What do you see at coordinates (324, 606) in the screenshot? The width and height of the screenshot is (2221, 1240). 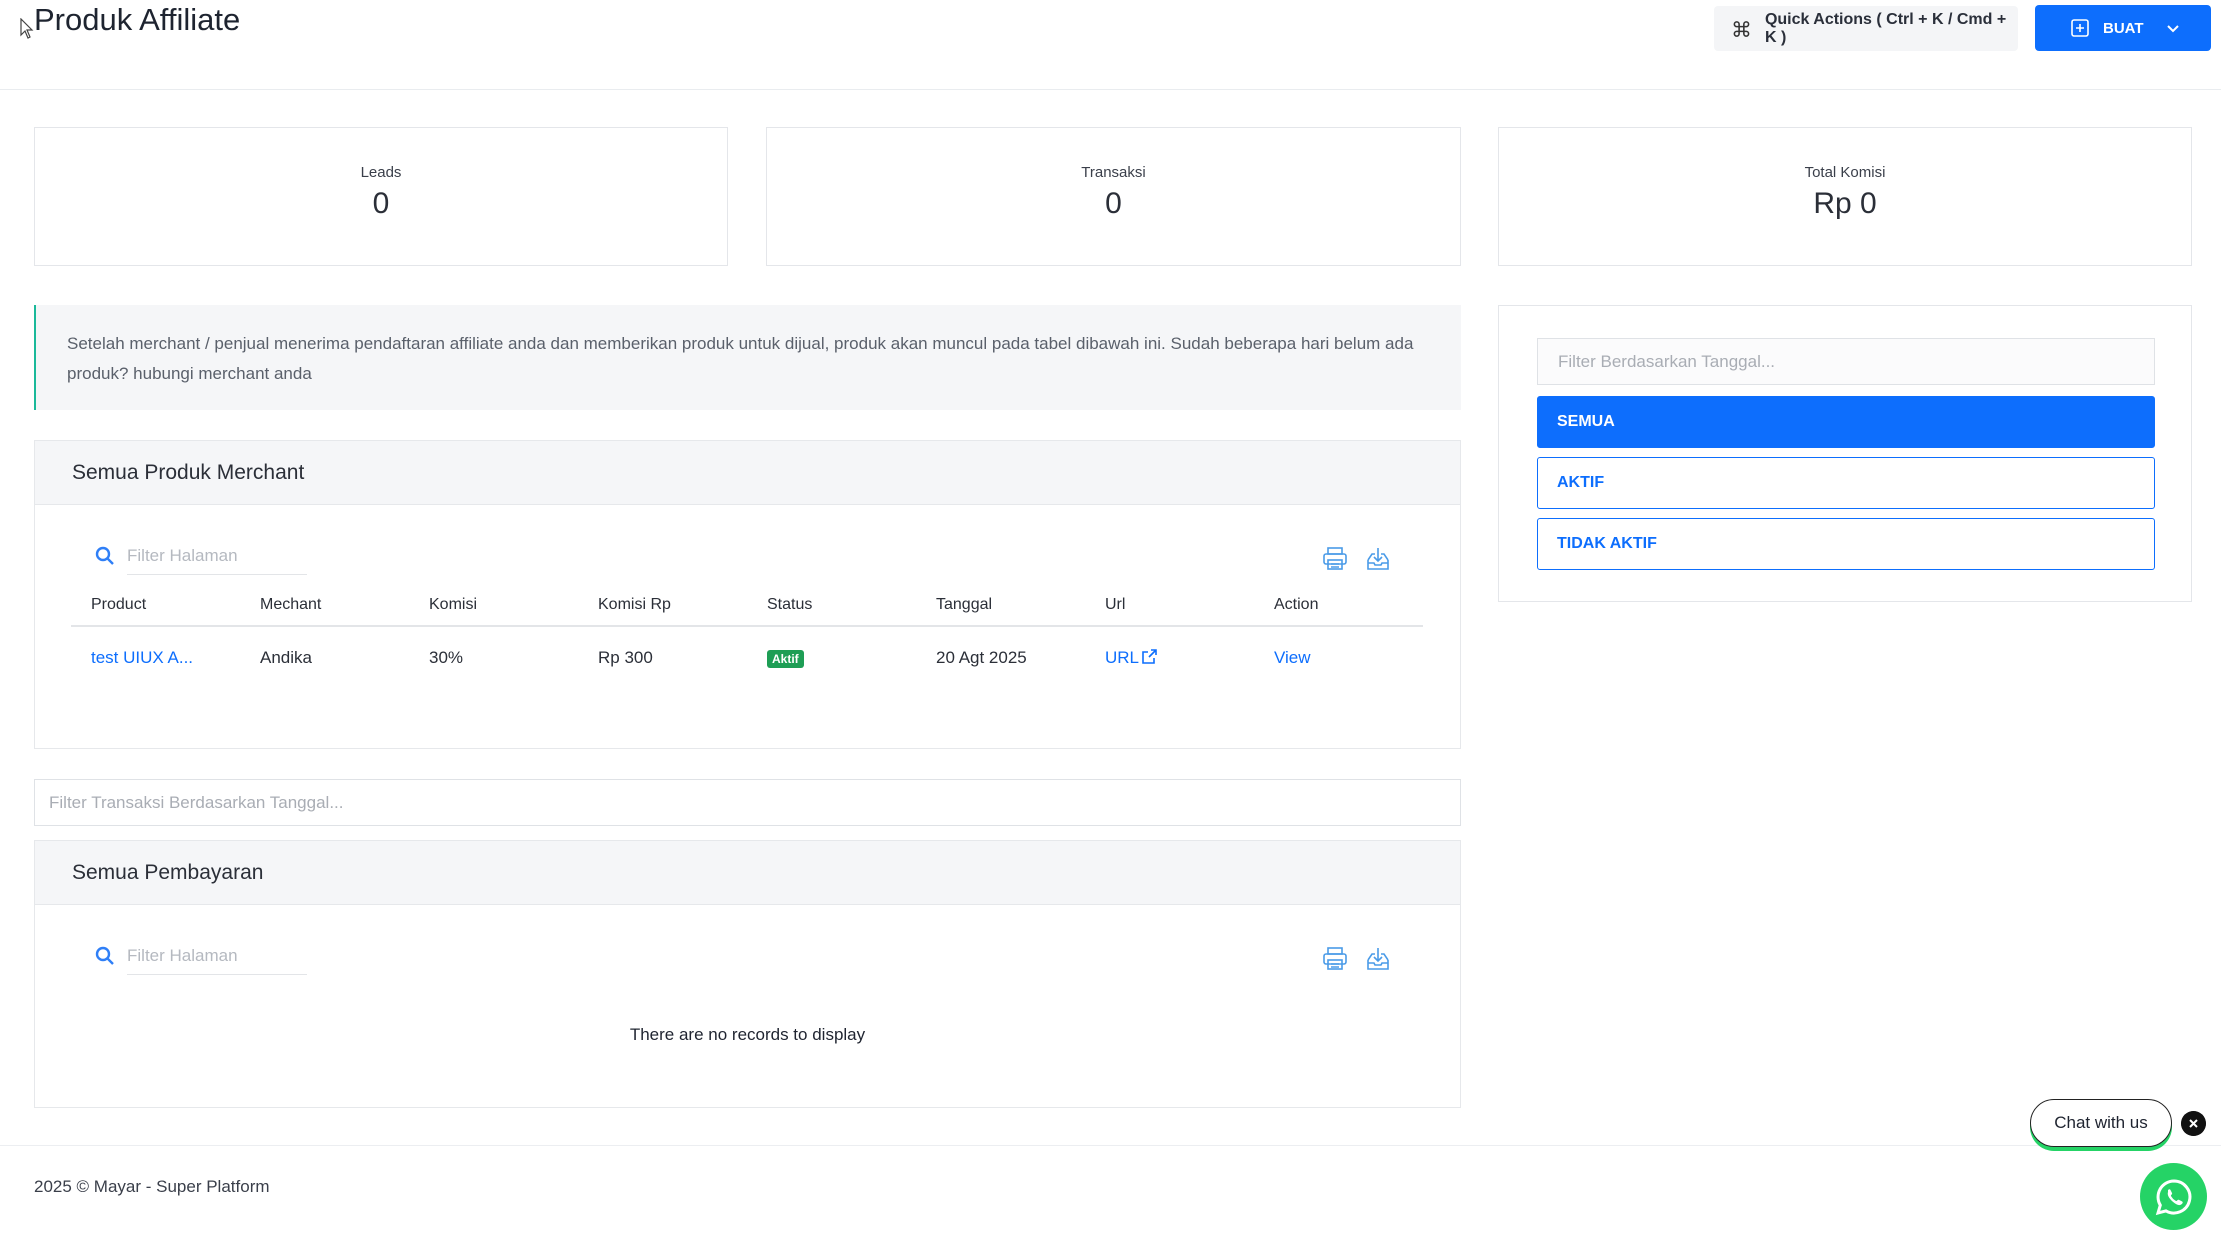 I see `column-header: Mechant` at bounding box center [324, 606].